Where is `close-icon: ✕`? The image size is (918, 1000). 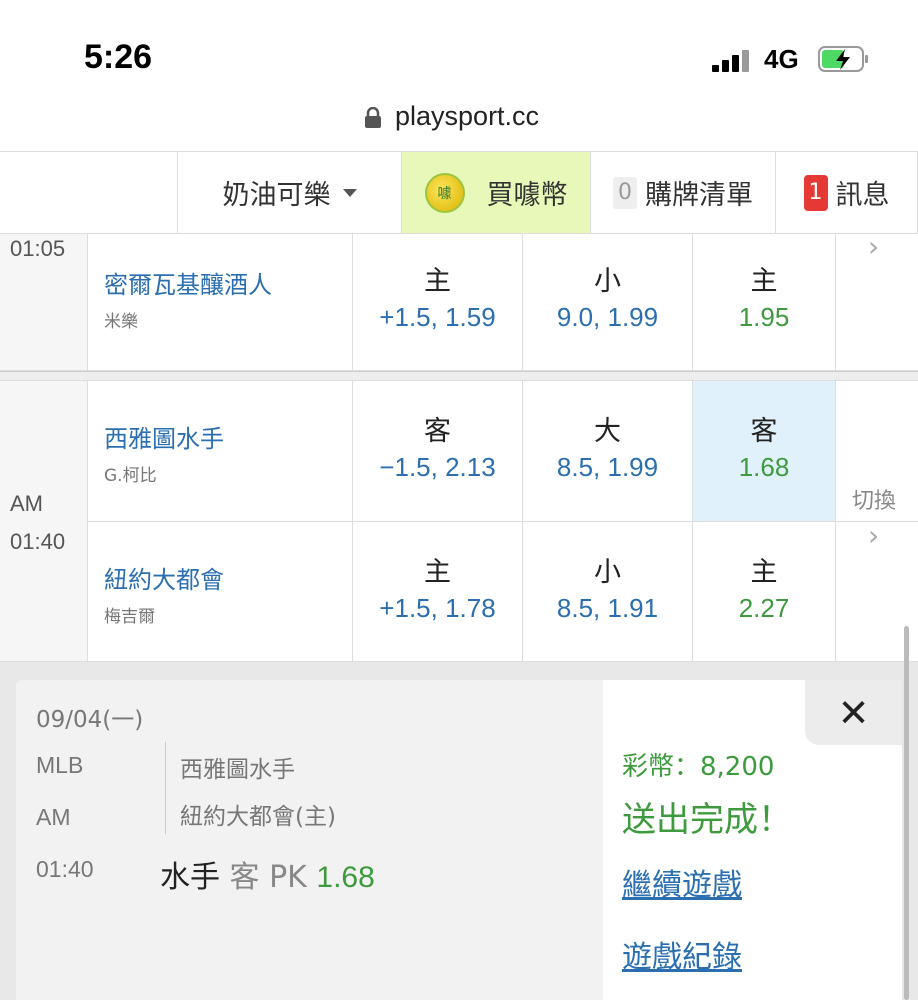 close-icon: ✕ is located at coordinates (853, 712).